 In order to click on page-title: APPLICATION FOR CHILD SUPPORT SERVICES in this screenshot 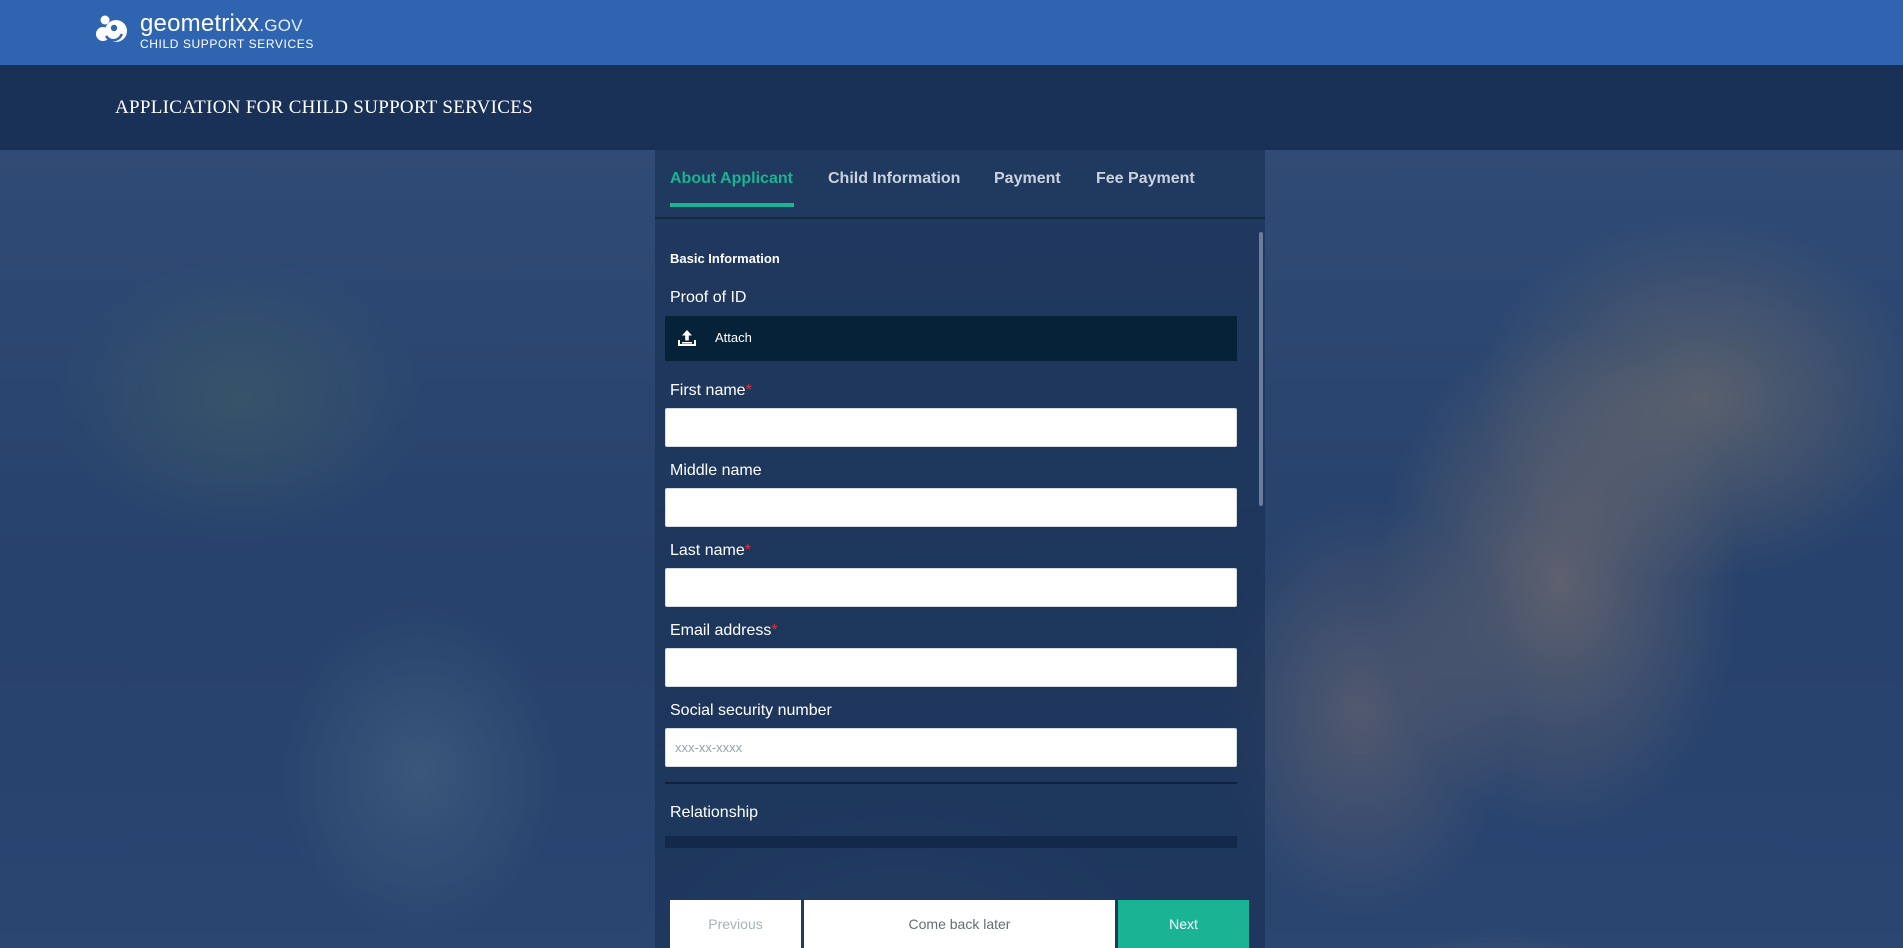, I will do `click(324, 107)`.